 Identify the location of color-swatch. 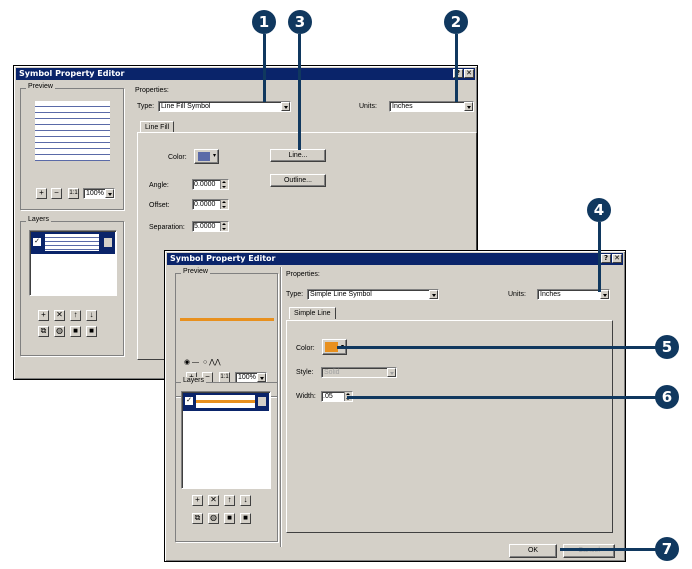
(204, 156).